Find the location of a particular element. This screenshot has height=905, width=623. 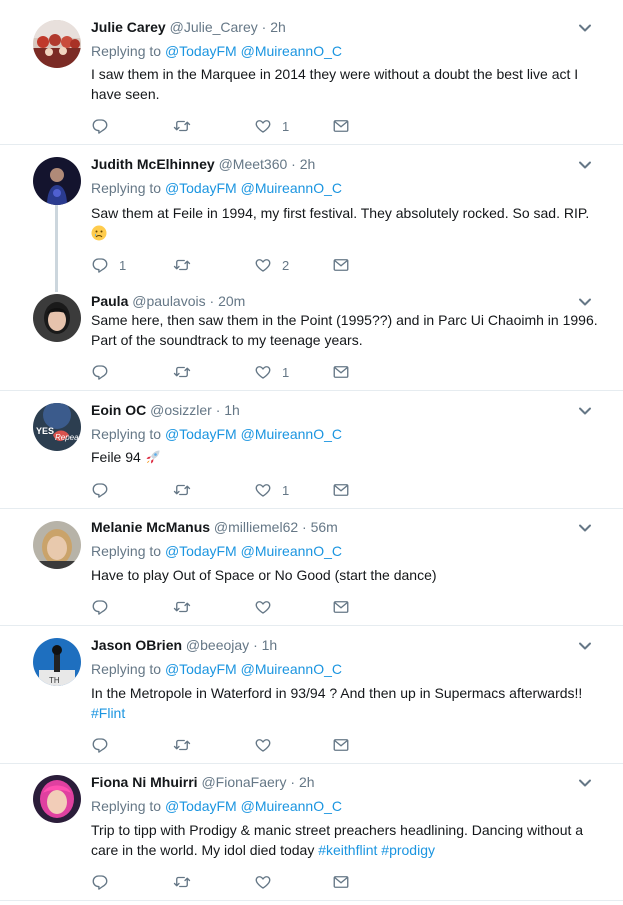

tweet-header: Judith McElhinney @Meet360 · 2h is located at coordinates (203, 164).